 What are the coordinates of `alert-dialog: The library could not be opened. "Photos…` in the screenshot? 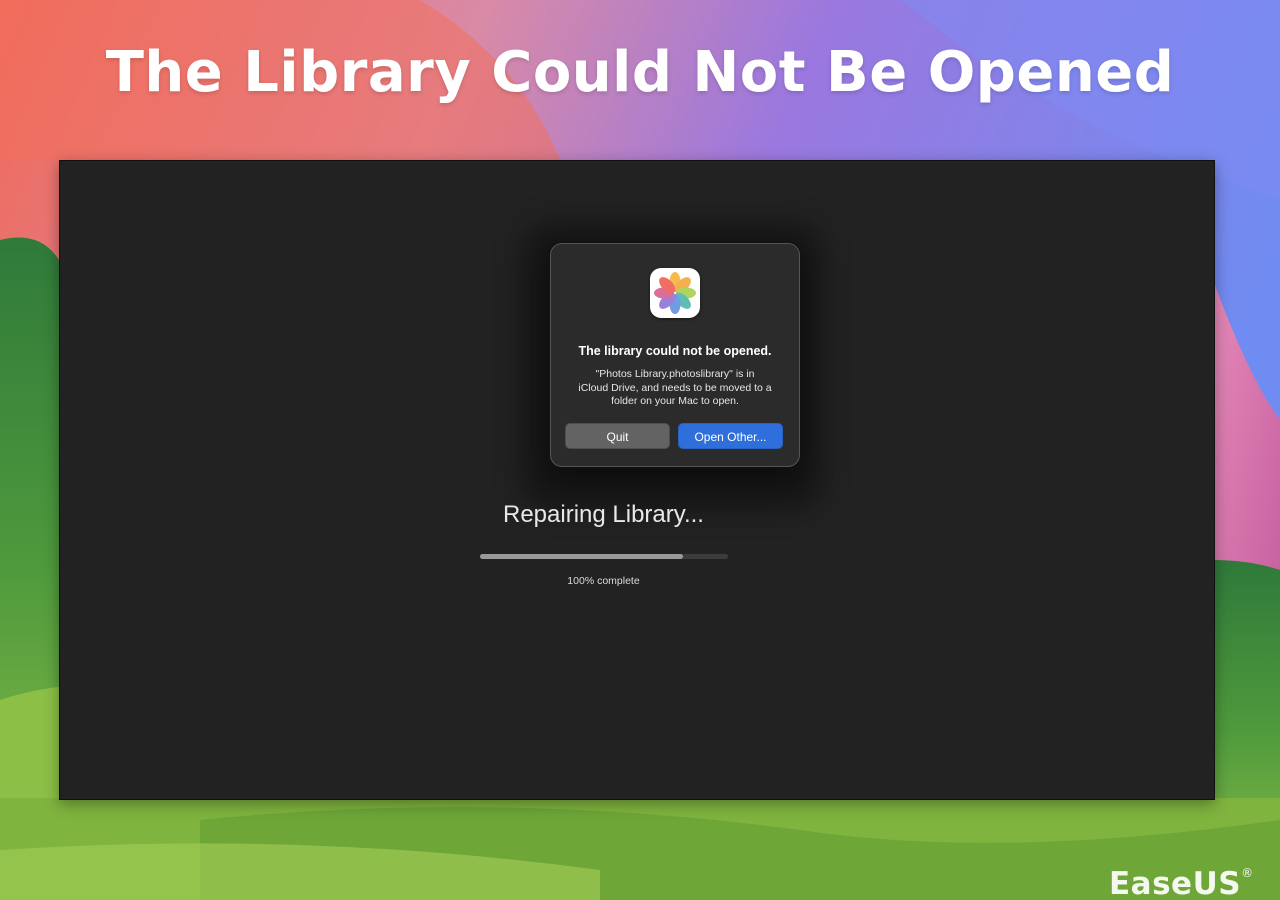 It's located at (675, 355).